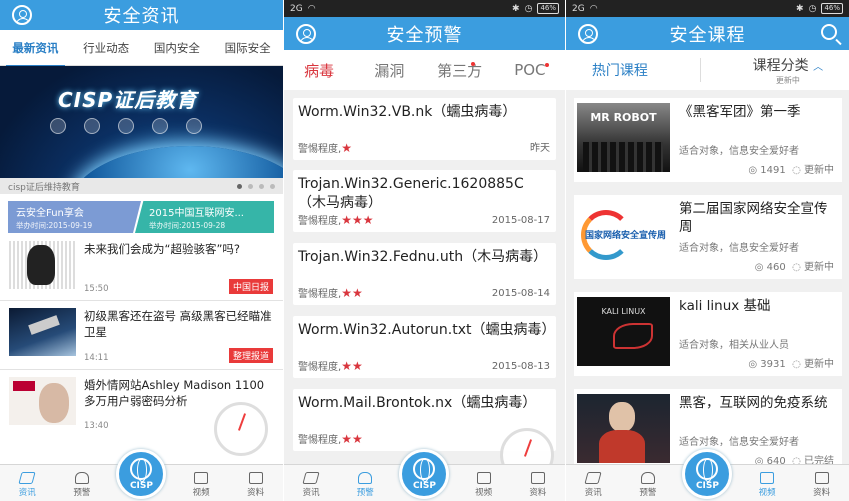 This screenshot has width=849, height=501. Describe the element at coordinates (162, 249) in the screenshot. I see `news-headline: 未来我们会成为“超验骇客”吗?` at that location.